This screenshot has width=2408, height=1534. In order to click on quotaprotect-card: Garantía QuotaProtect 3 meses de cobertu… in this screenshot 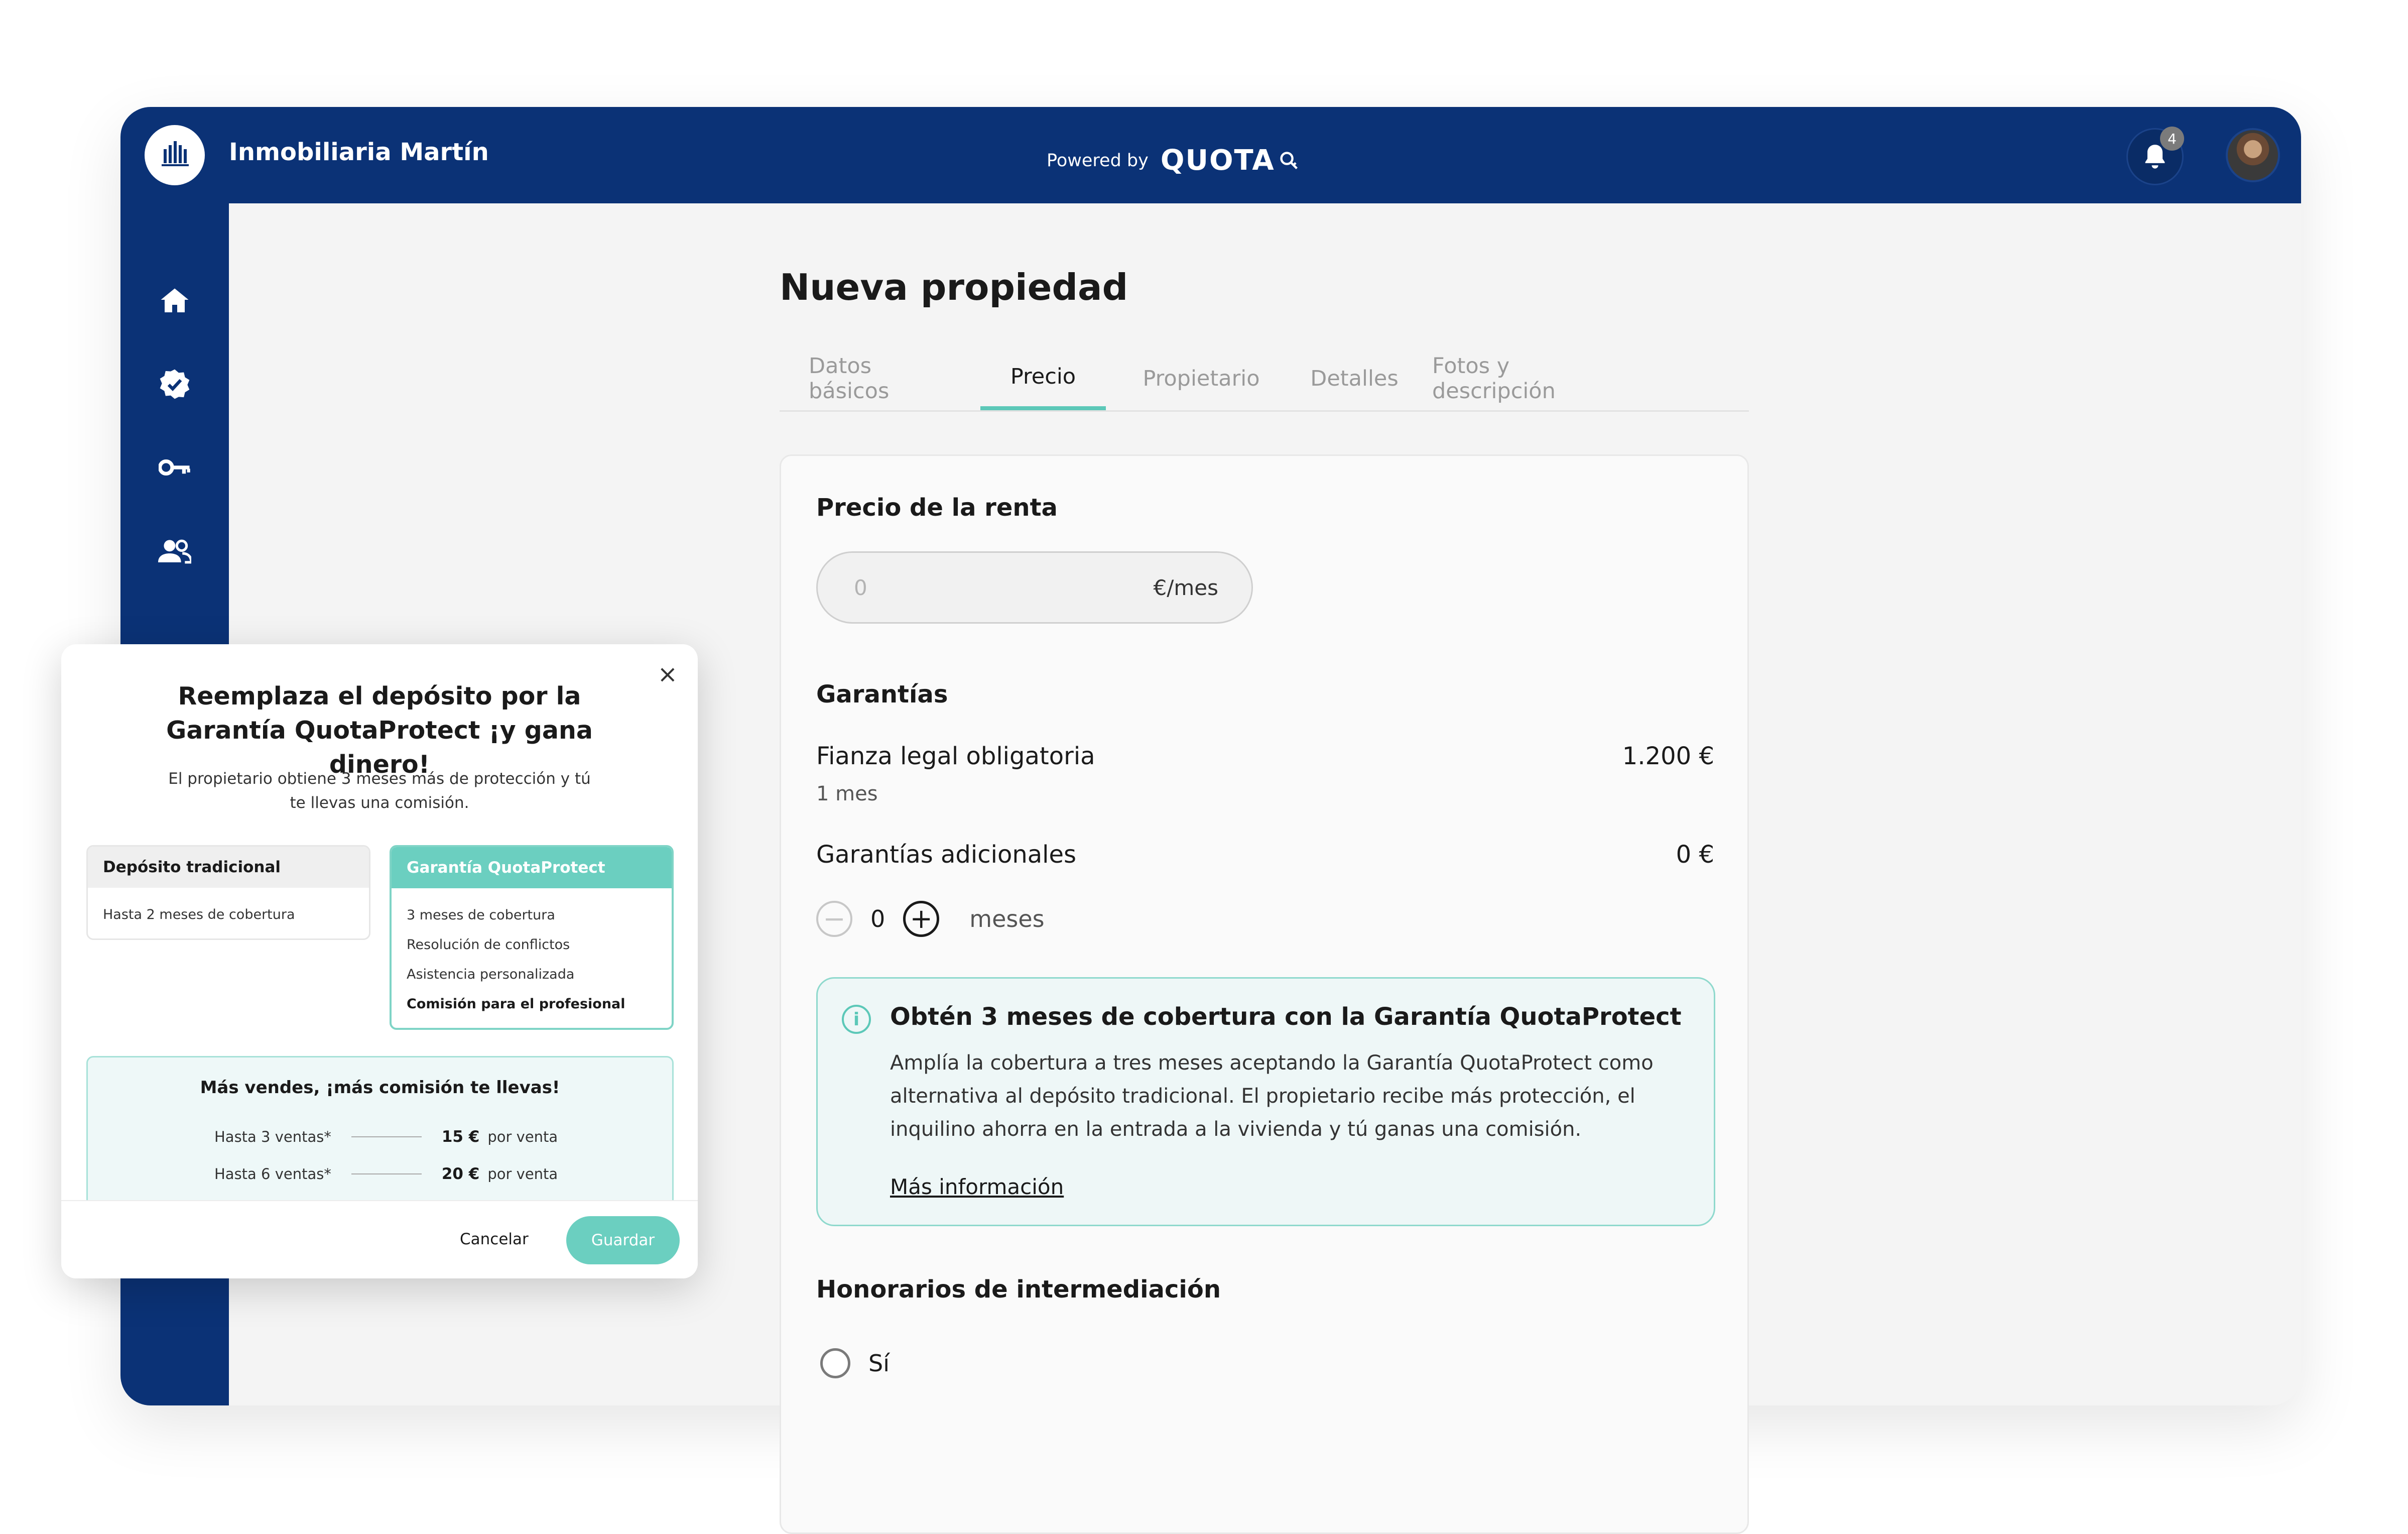, I will do `click(532, 937)`.